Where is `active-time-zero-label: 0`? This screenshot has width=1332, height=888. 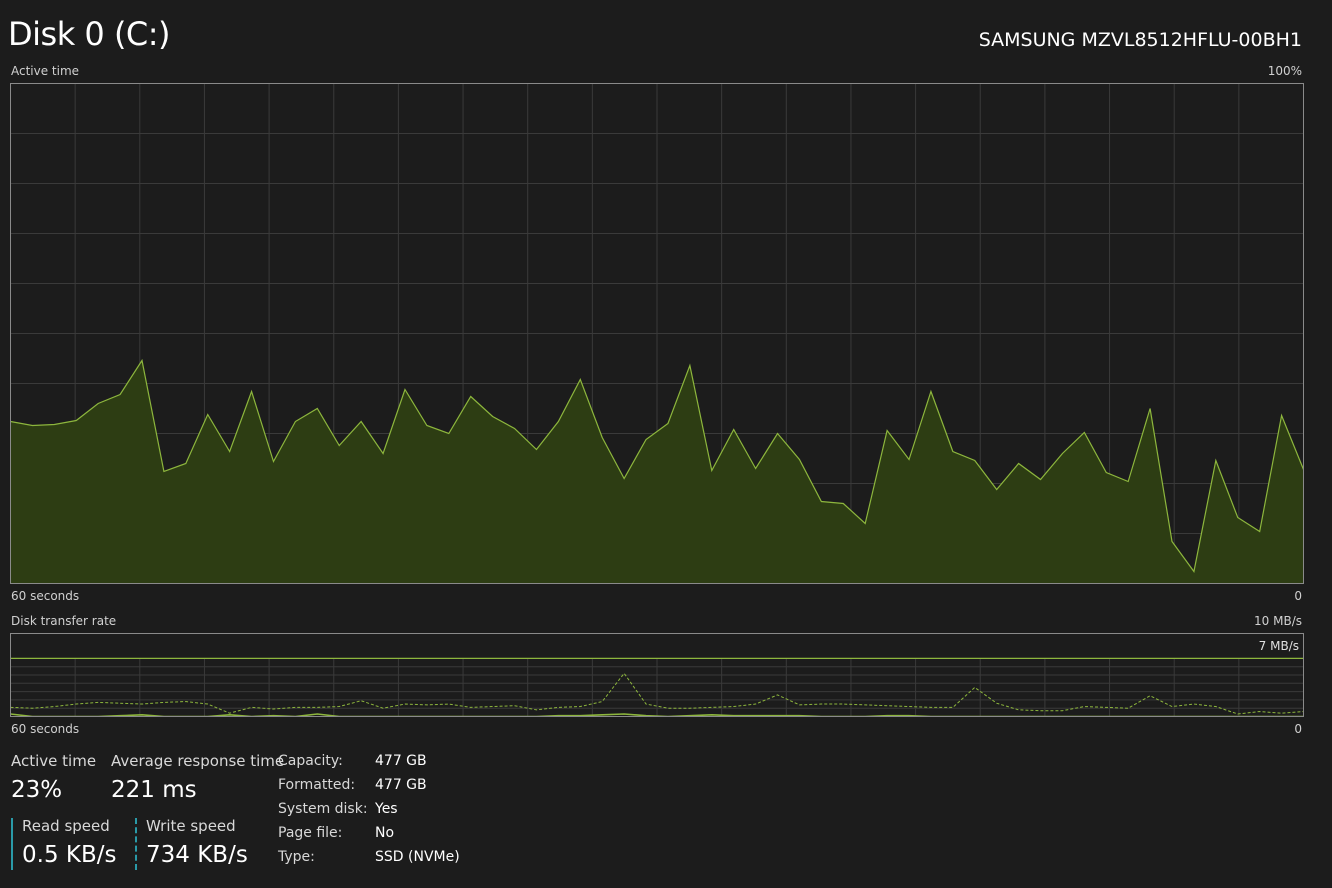 active-time-zero-label: 0 is located at coordinates (1298, 596).